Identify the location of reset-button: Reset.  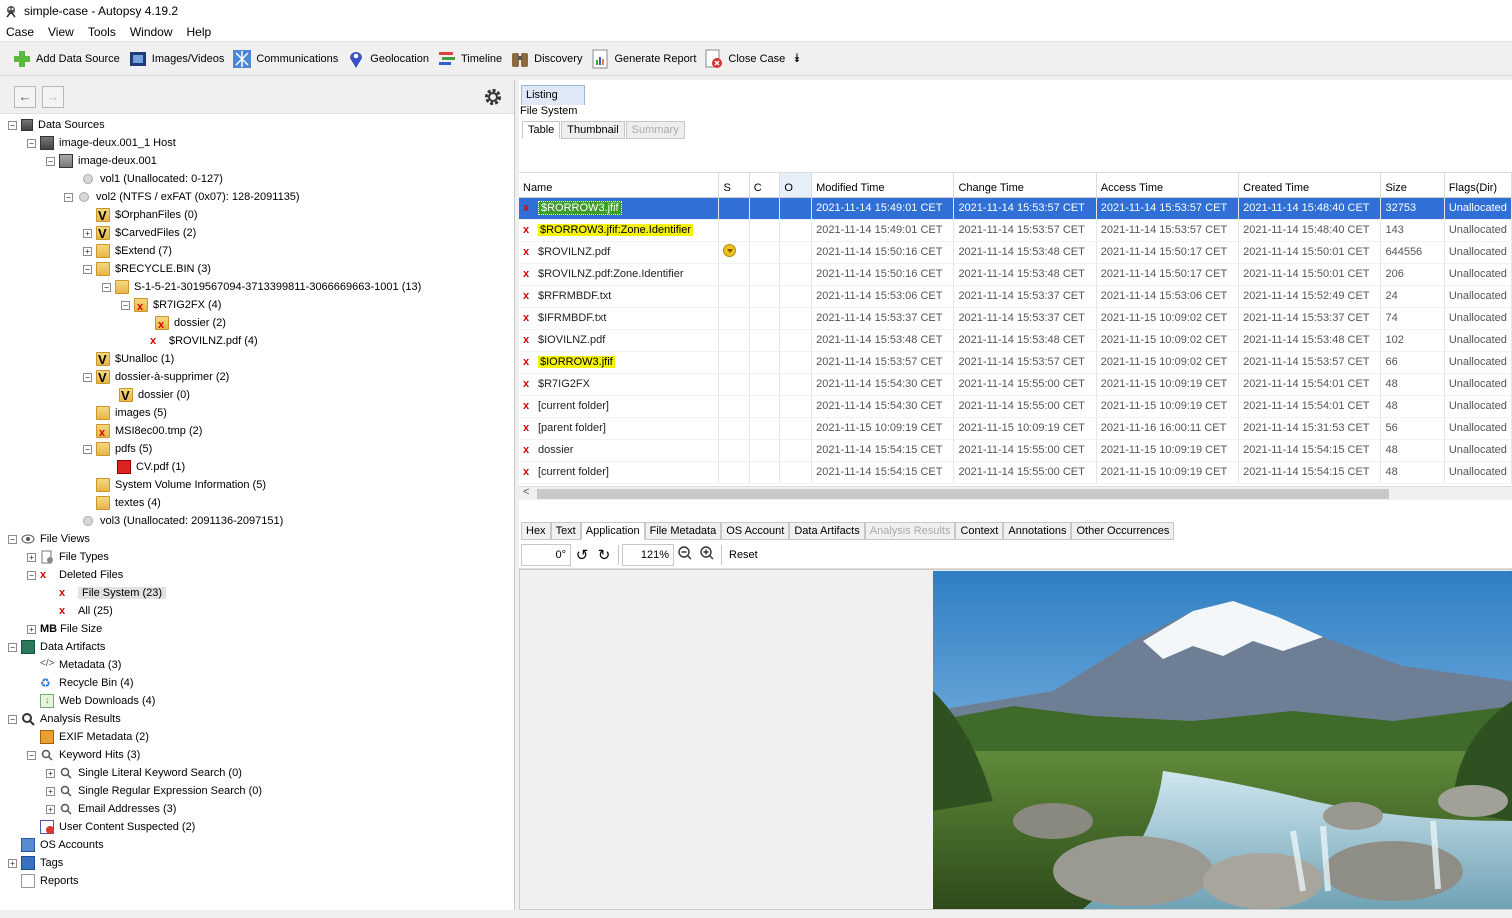
(743, 555).